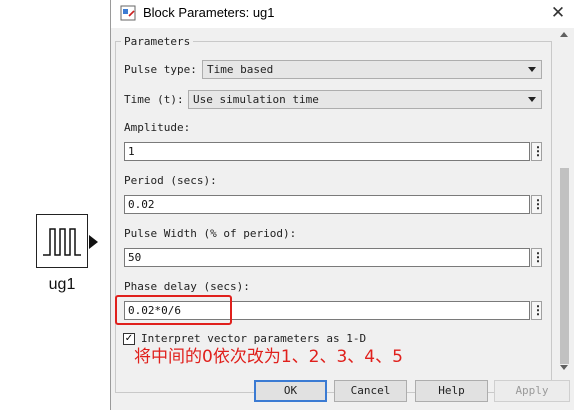 The height and width of the screenshot is (410, 574). Describe the element at coordinates (128, 13) in the screenshot. I see `block-parameters-app-icon` at that location.